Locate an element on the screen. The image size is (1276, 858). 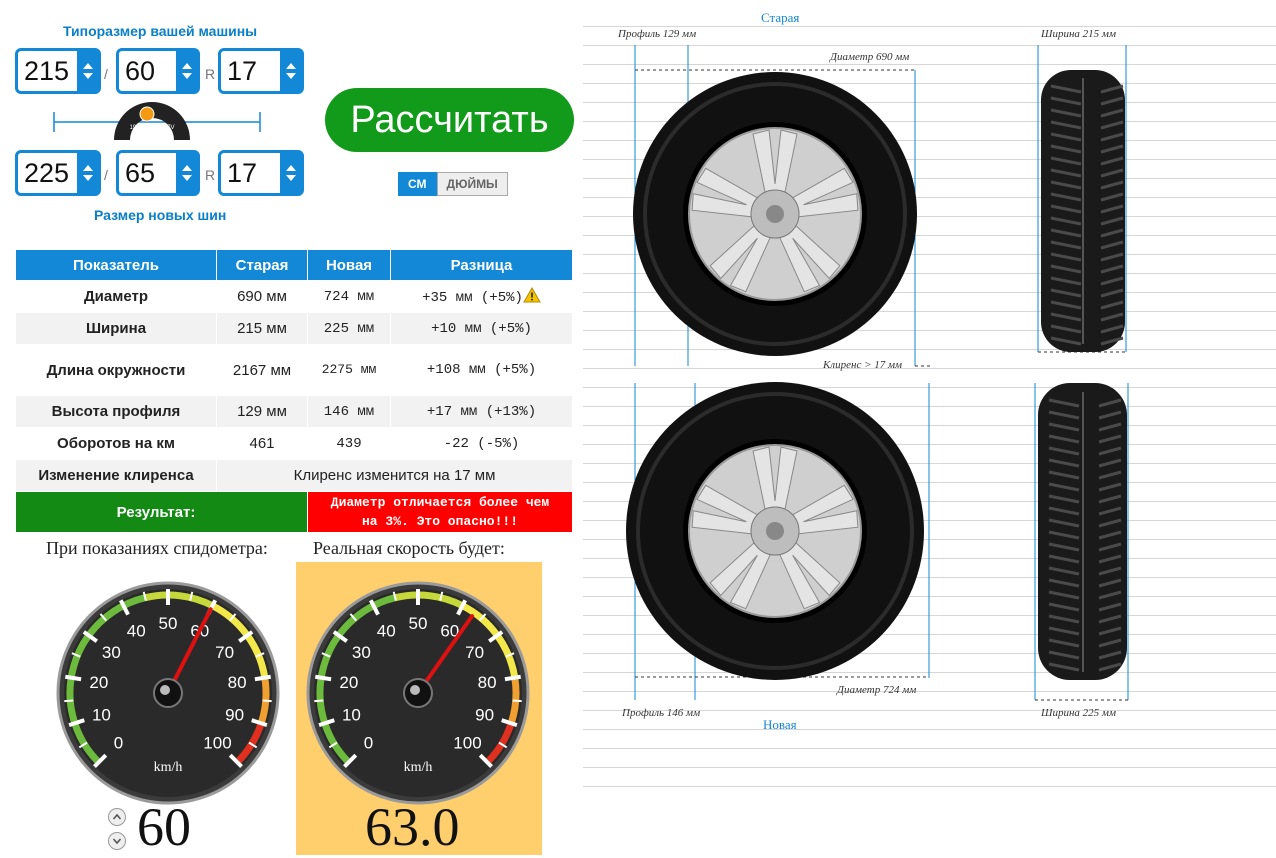
real-speed-value: 63.0 is located at coordinates (412, 827).